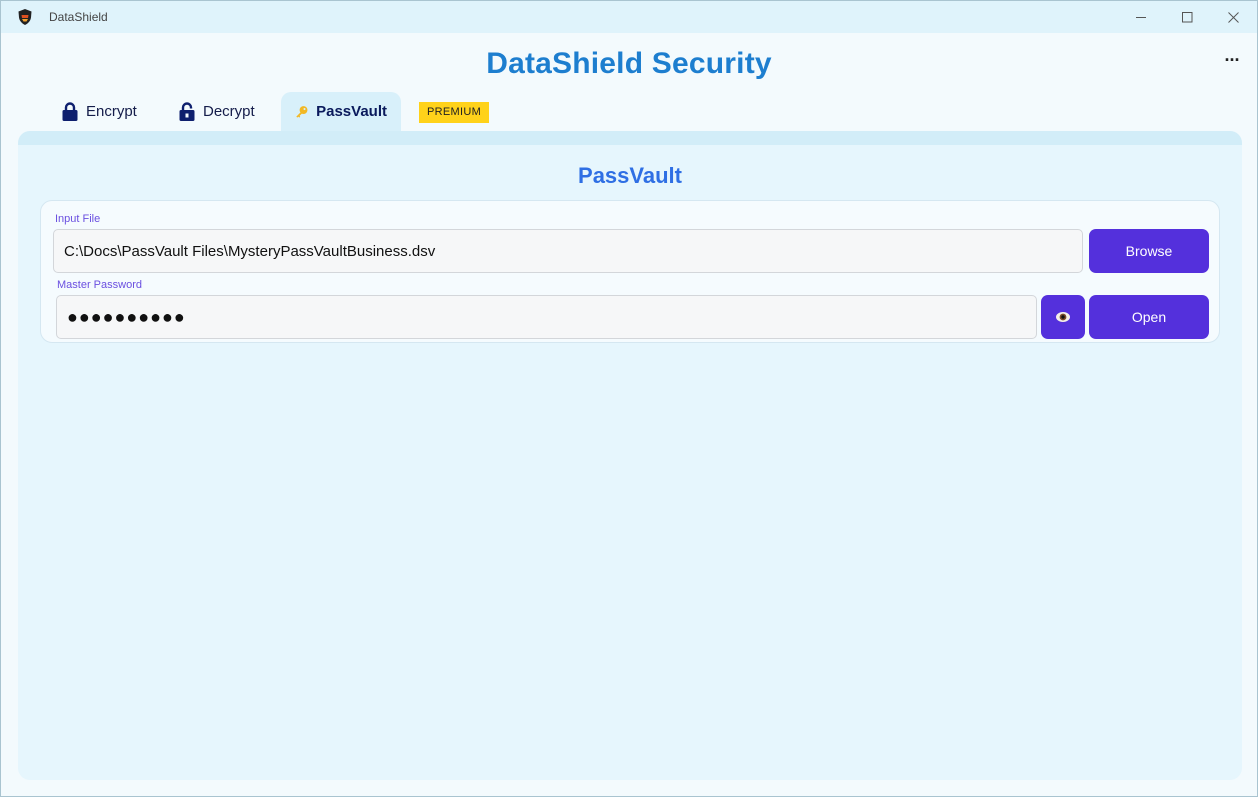 This screenshot has height=797, width=1258. I want to click on minimize-button, so click(1141, 17).